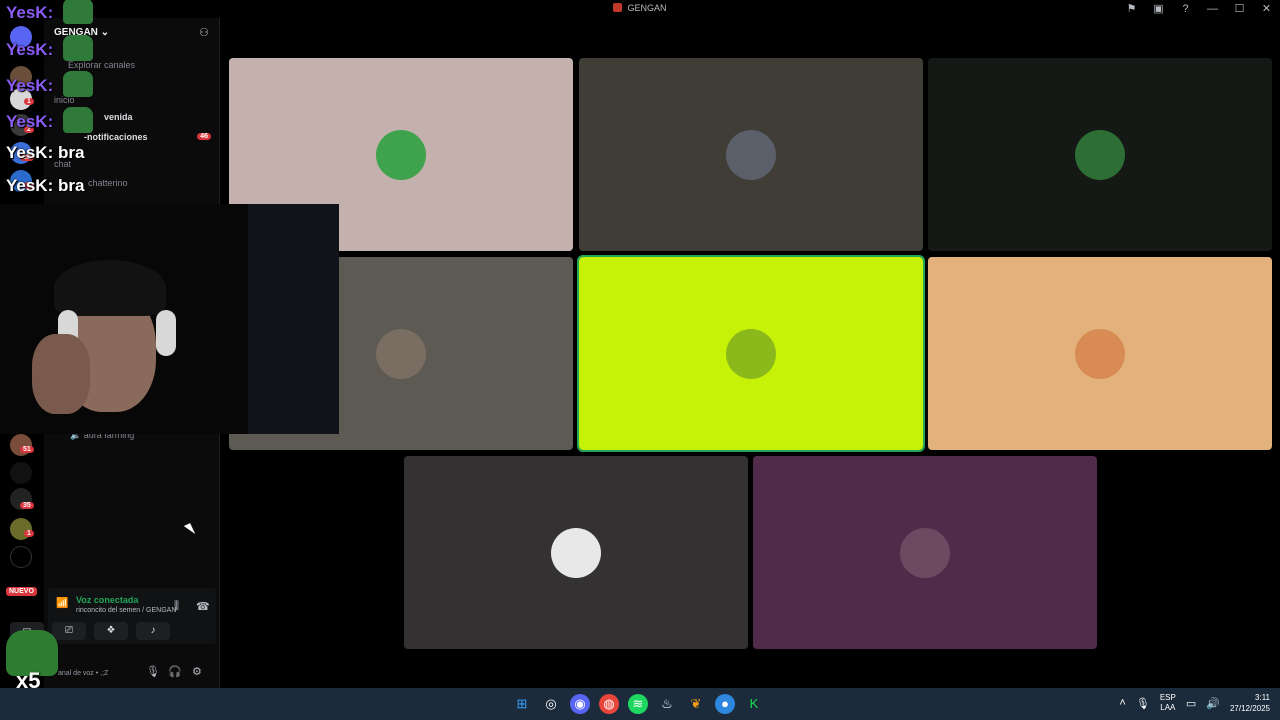 The width and height of the screenshot is (1280, 720). What do you see at coordinates (1250, 703) in the screenshot?
I see `clock: 3:11 27/12/2025` at bounding box center [1250, 703].